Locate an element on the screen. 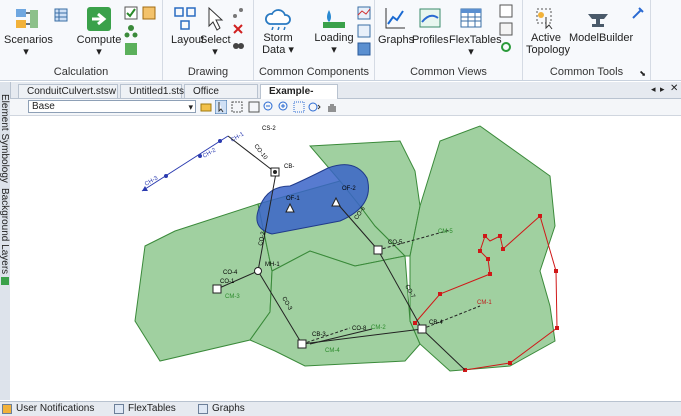 The image size is (681, 416). graphs-button: Graphs is located at coordinates (396, 26).